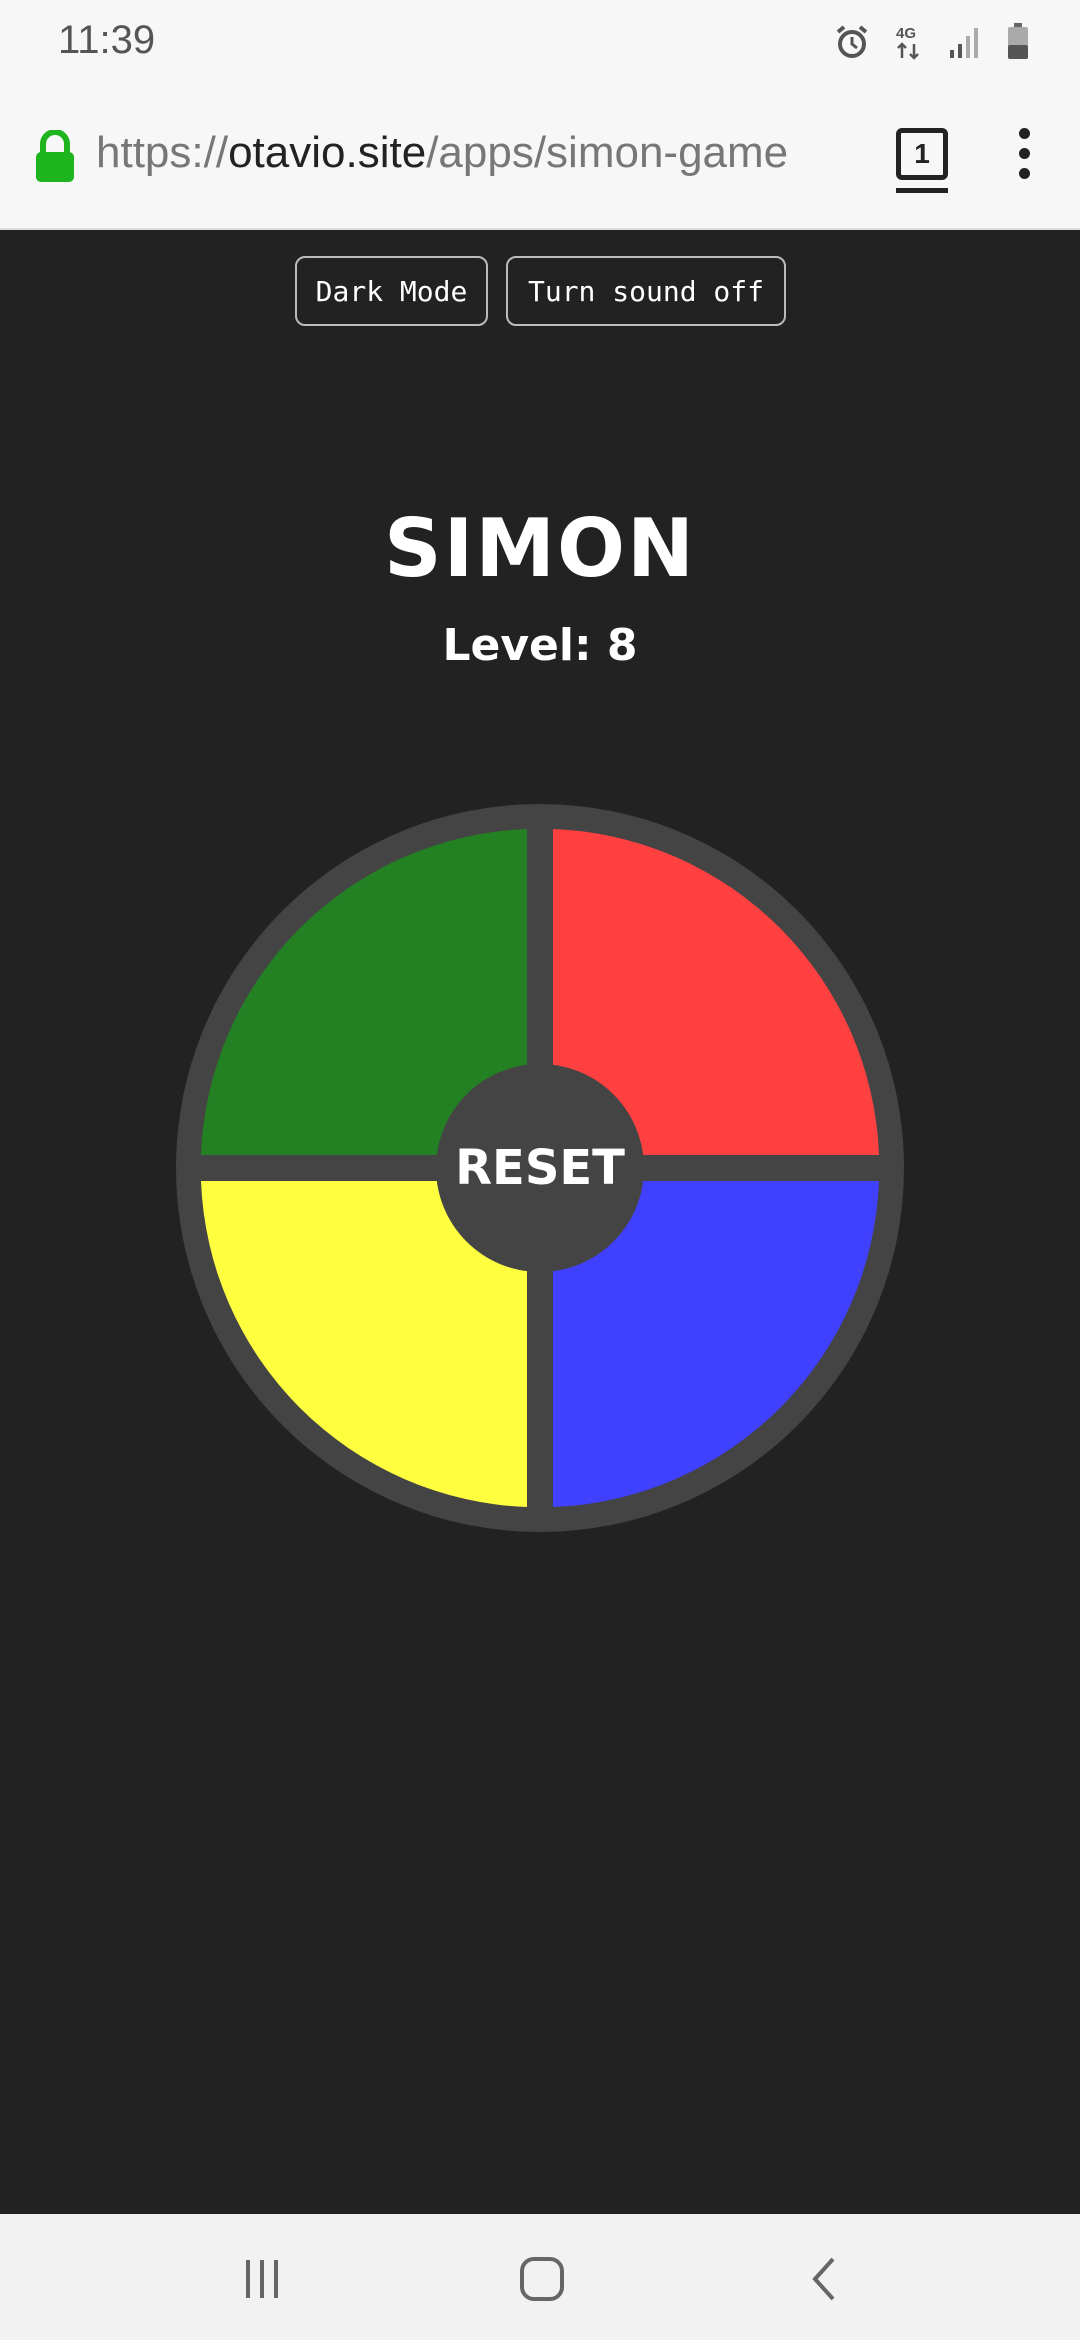 The height and width of the screenshot is (2340, 1080). What do you see at coordinates (391, 291) in the screenshot?
I see `dark-mode-button: Dark Mode` at bounding box center [391, 291].